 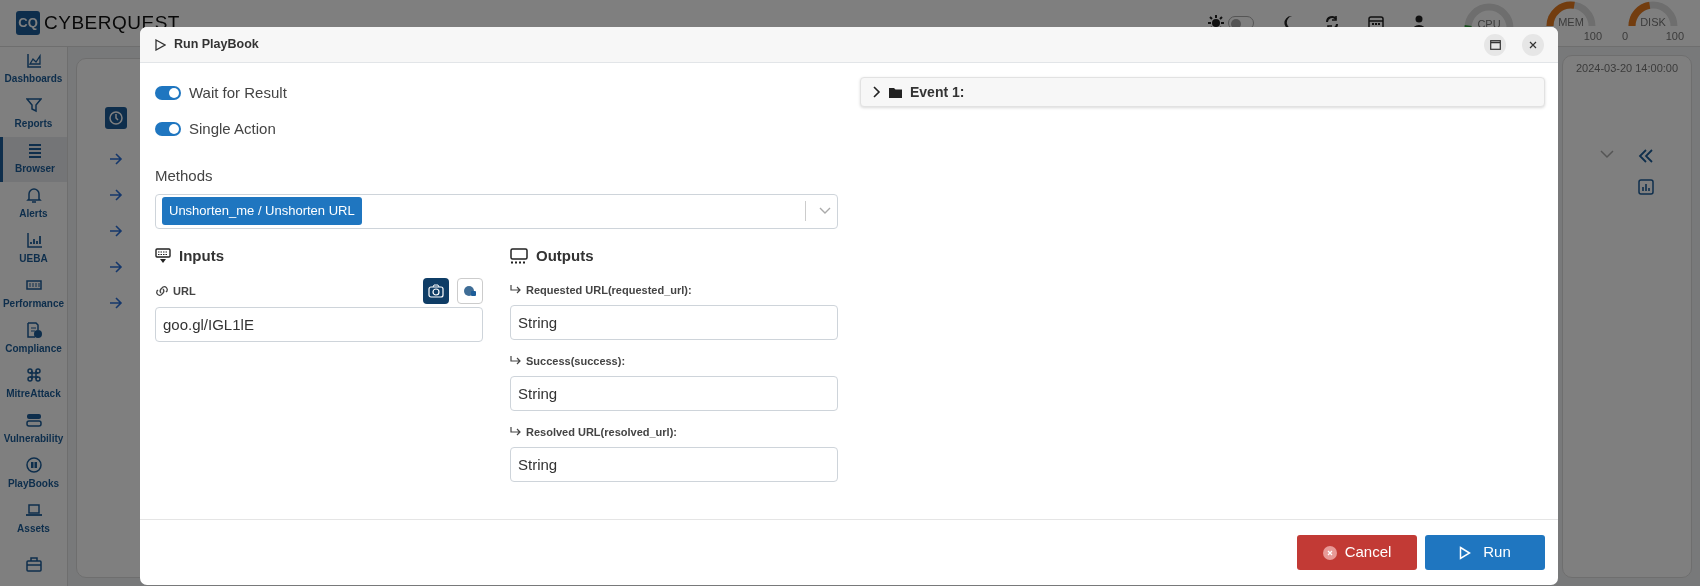 What do you see at coordinates (565, 255) in the screenshot?
I see `outputs-heading: Outputs` at bounding box center [565, 255].